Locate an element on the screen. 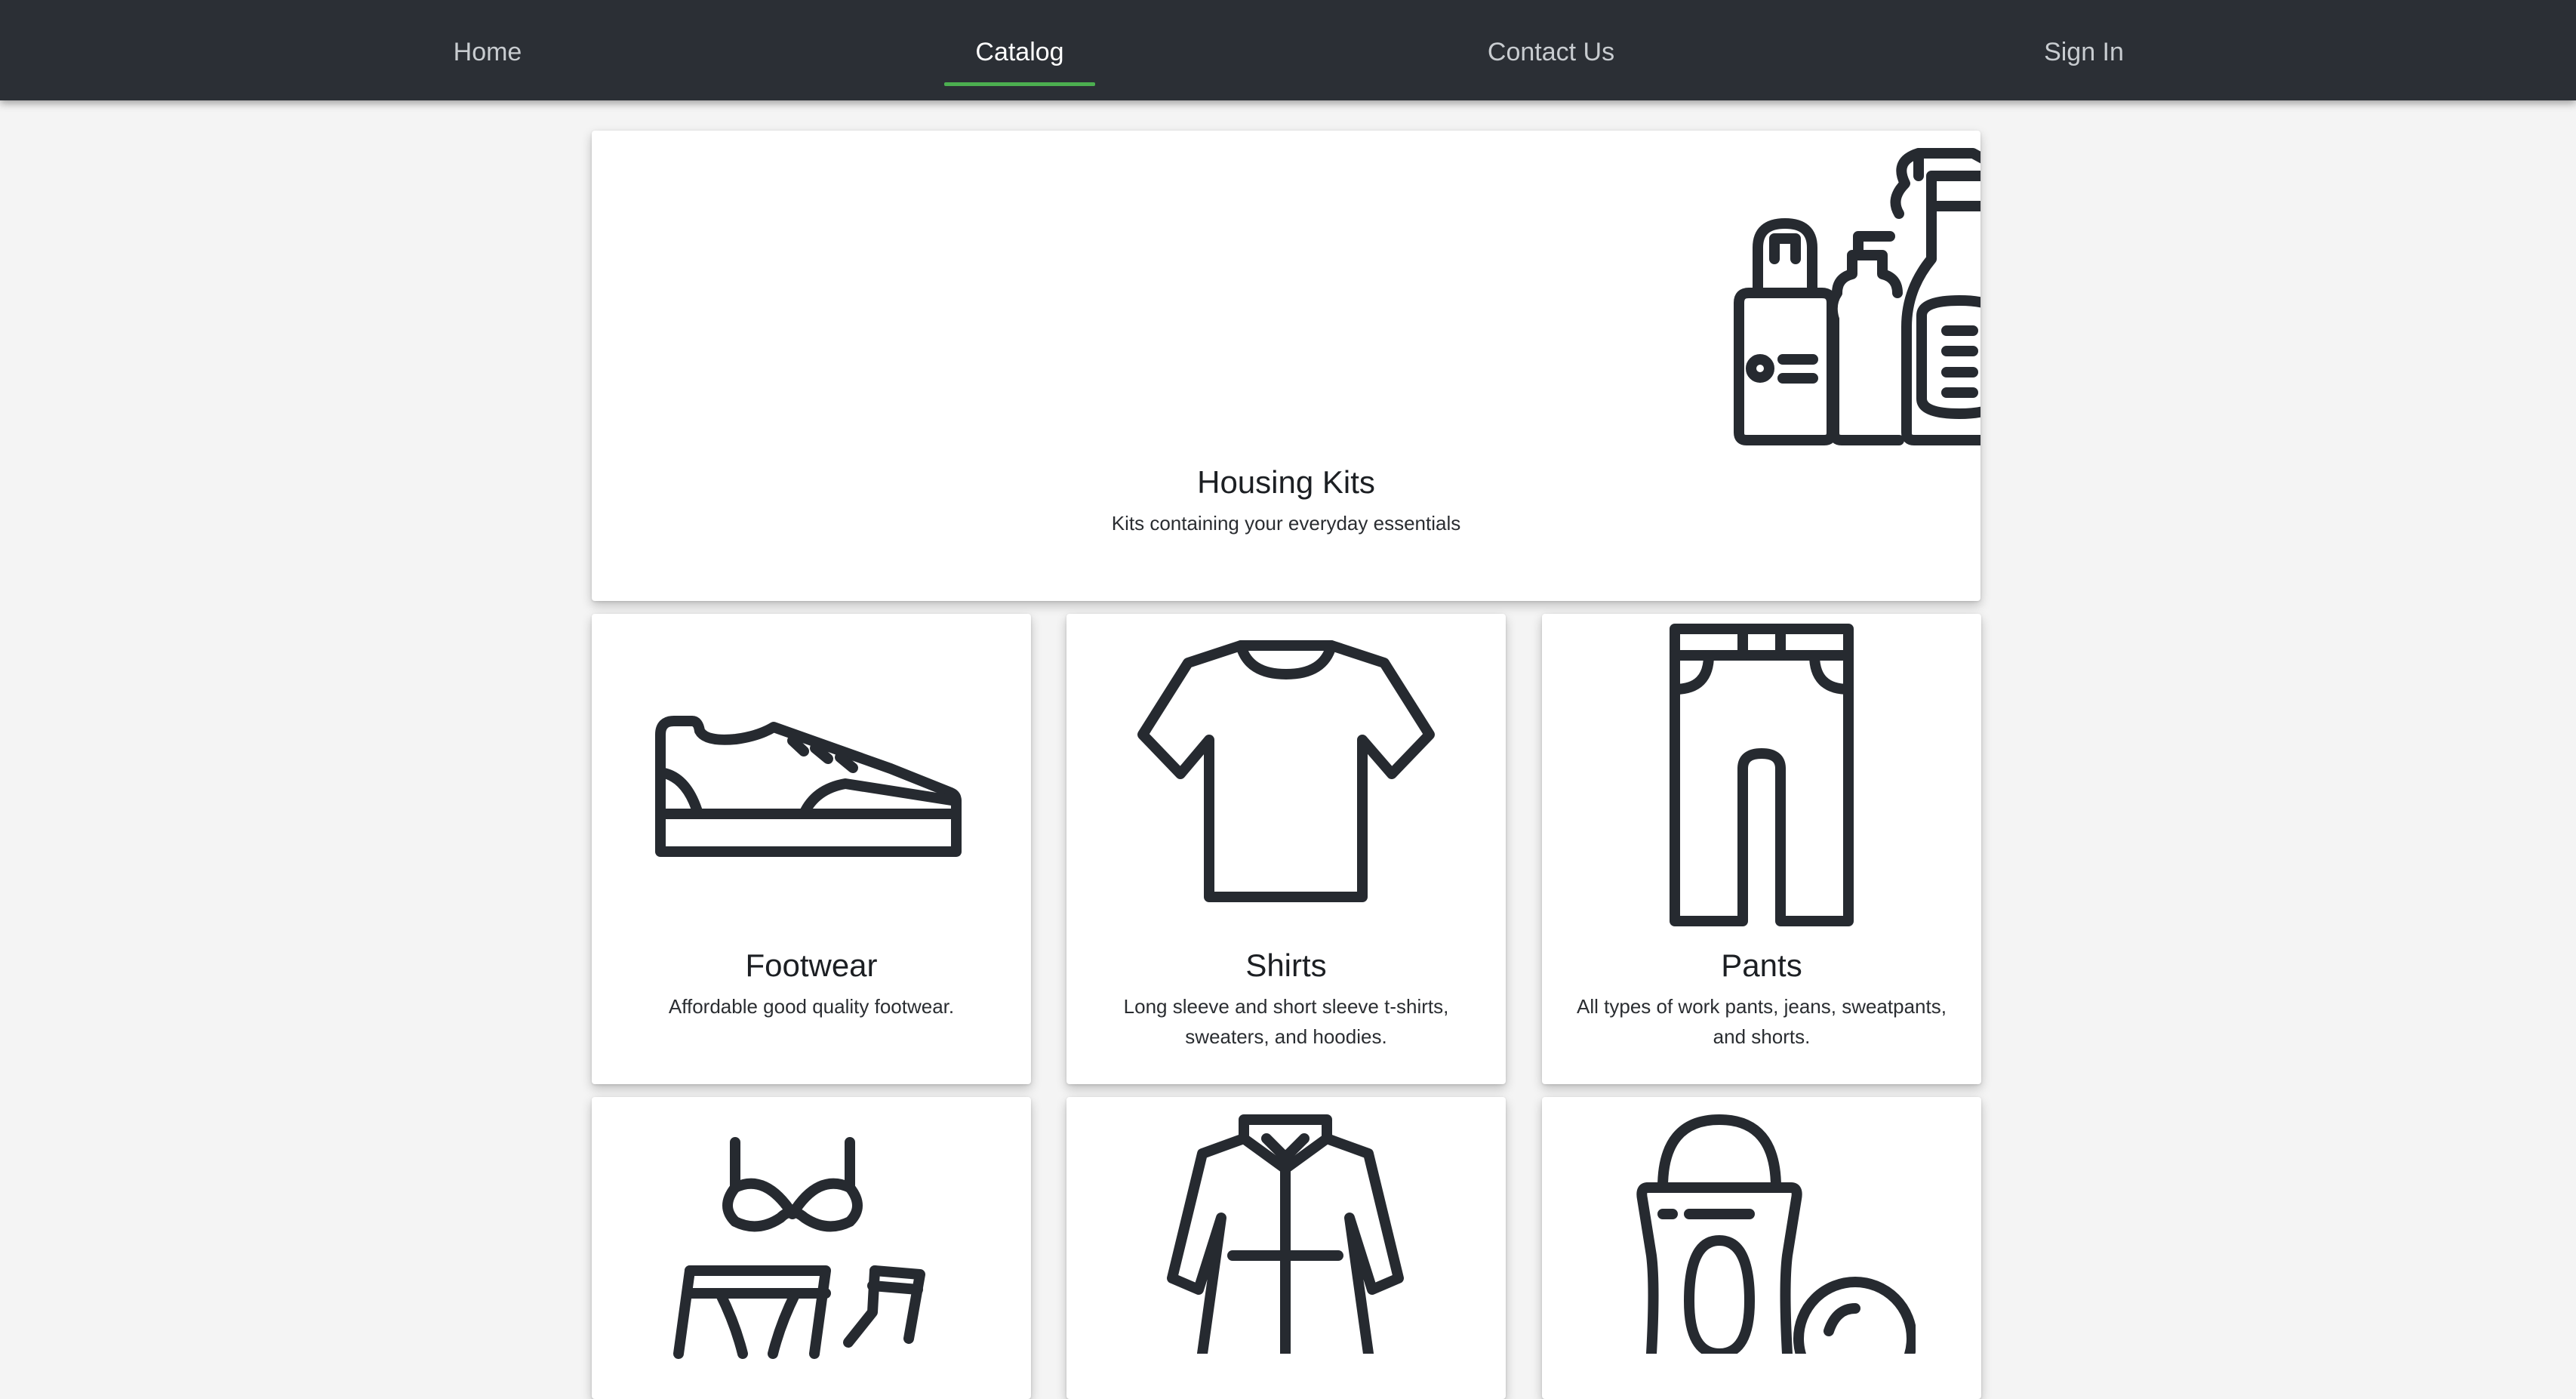 This screenshot has width=2576, height=1399. category-card-outerwear is located at coordinates (1286, 1248).